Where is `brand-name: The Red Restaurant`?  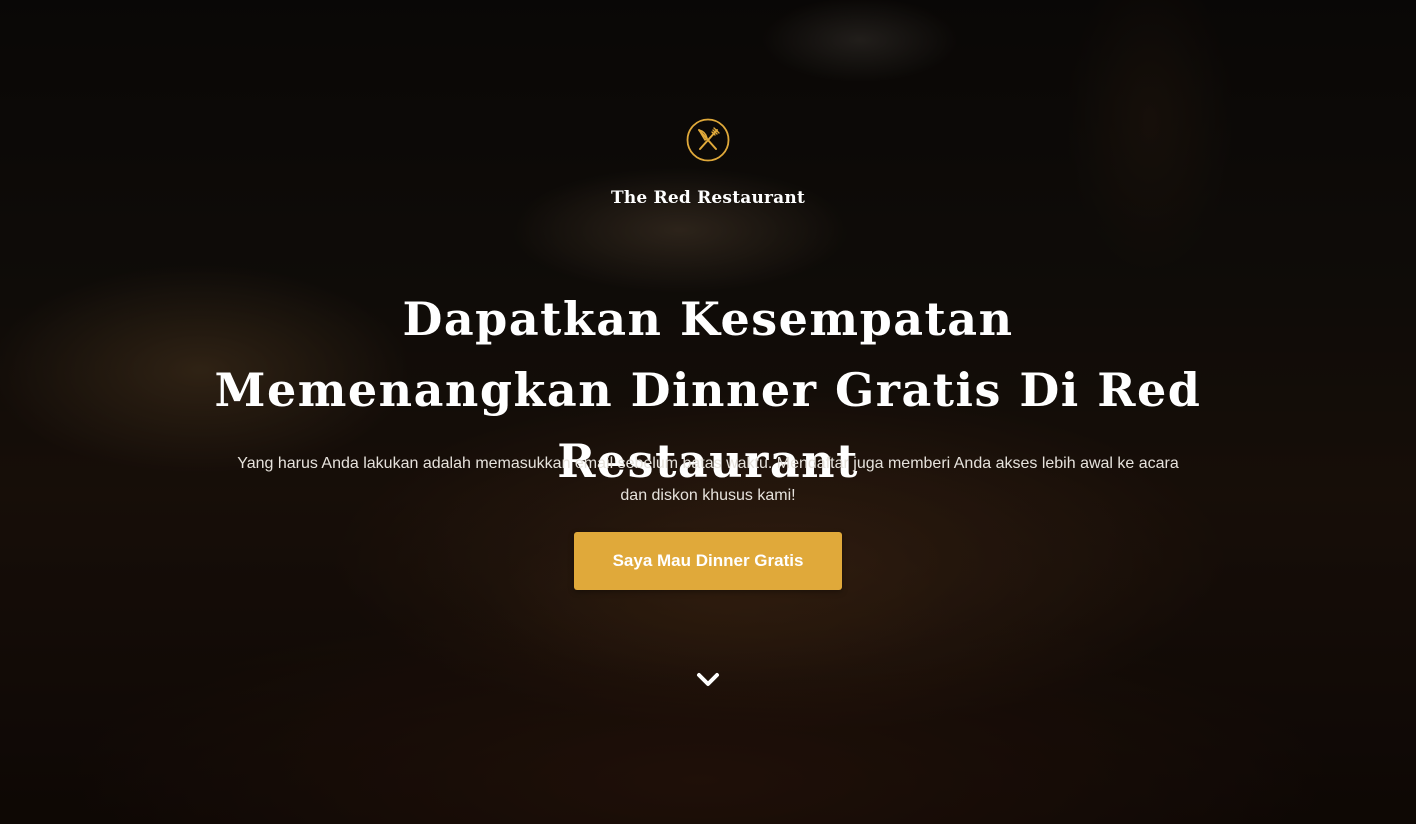
brand-name: The Red Restaurant is located at coordinates (708, 198).